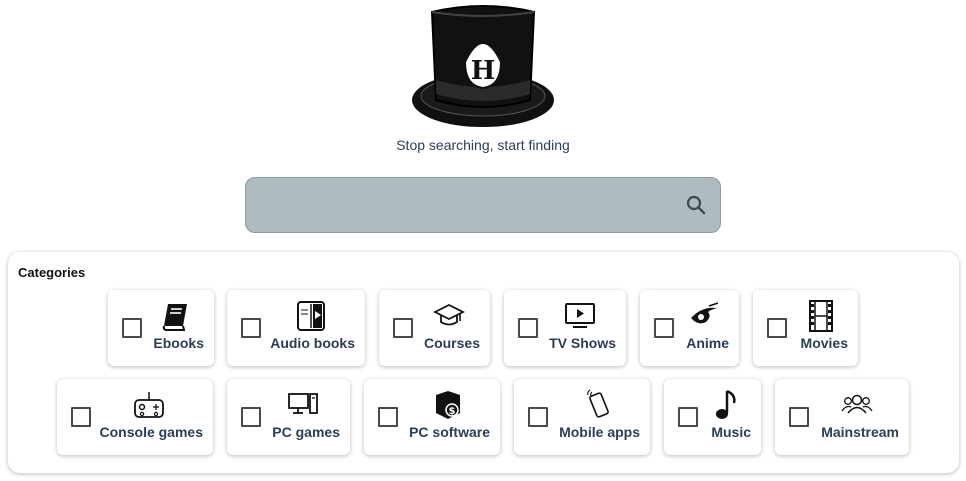 The height and width of the screenshot is (481, 966). Describe the element at coordinates (824, 343) in the screenshot. I see `movies-label: Movies` at that location.